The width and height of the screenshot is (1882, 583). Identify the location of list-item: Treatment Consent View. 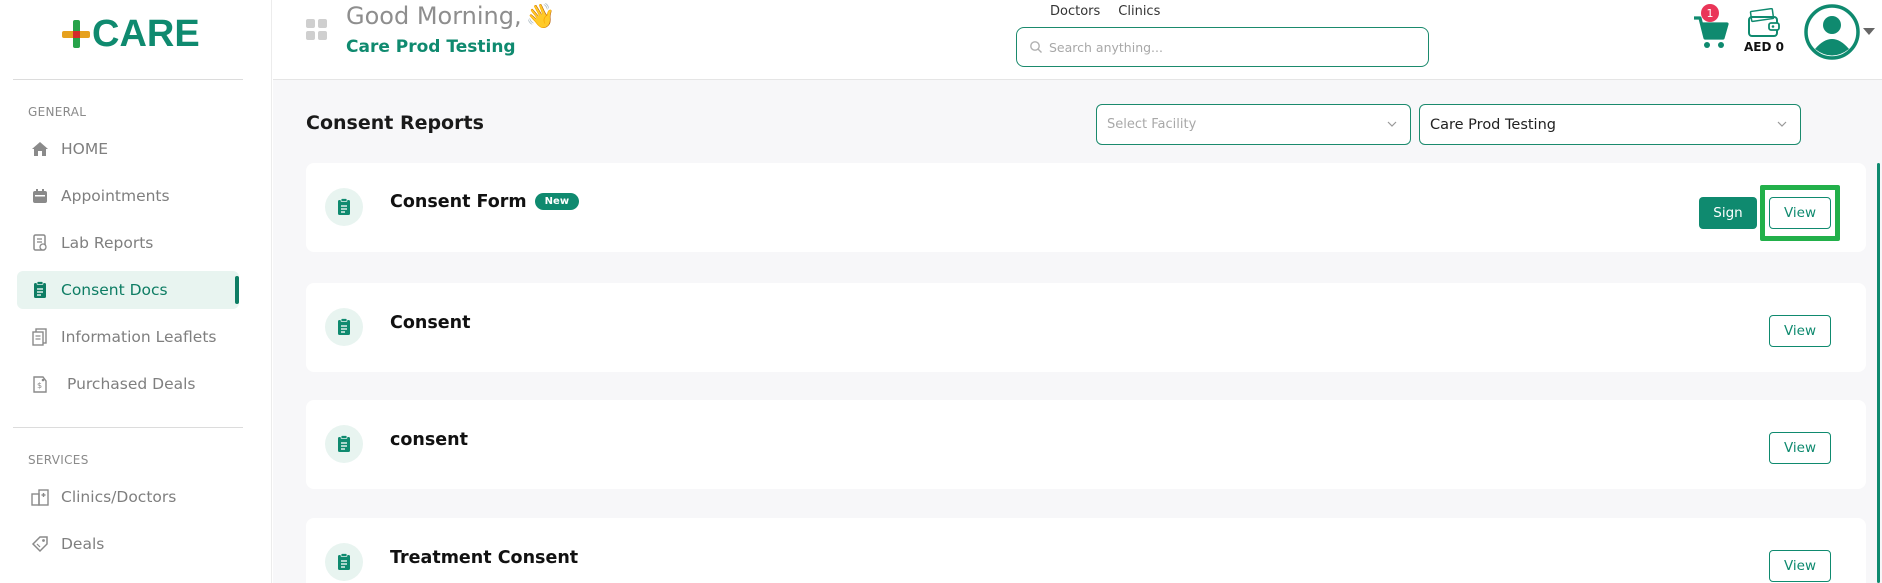
(1086, 550).